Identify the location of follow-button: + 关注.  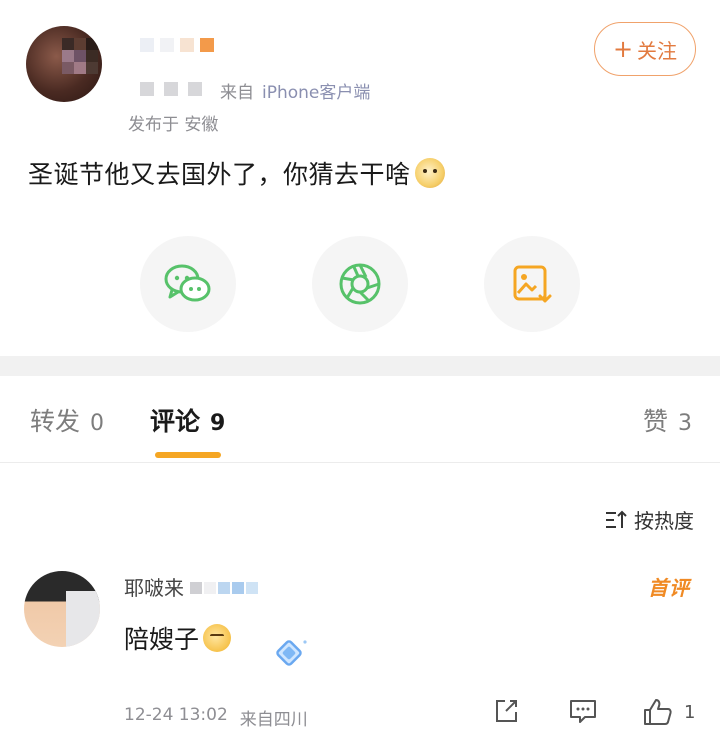
(645, 49).